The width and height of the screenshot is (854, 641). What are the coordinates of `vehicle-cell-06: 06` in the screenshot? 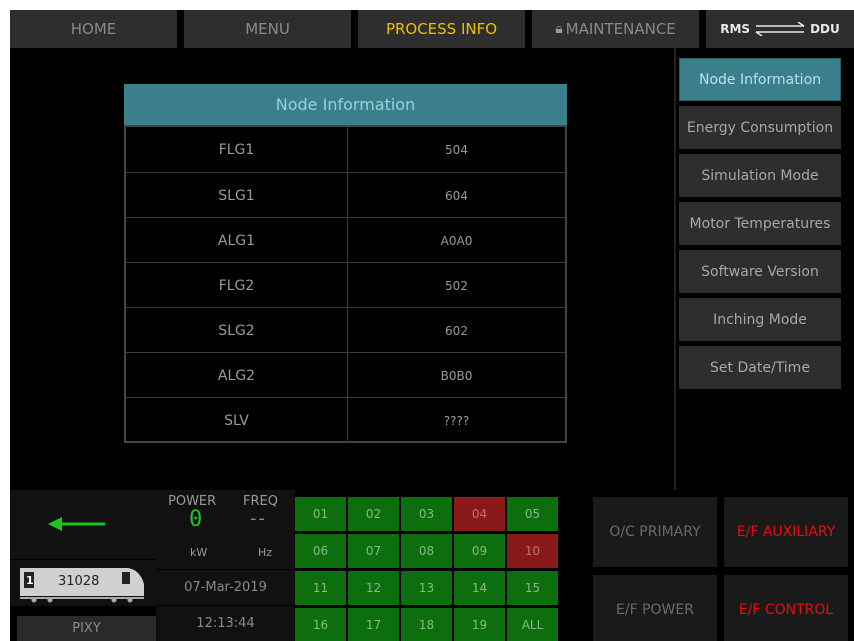 It's located at (320, 551).